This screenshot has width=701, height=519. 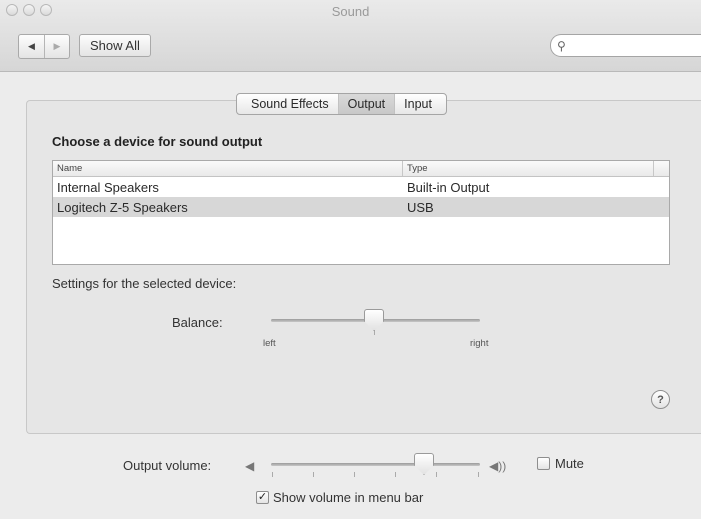 I want to click on volume-ticks, so click(x=375, y=475).